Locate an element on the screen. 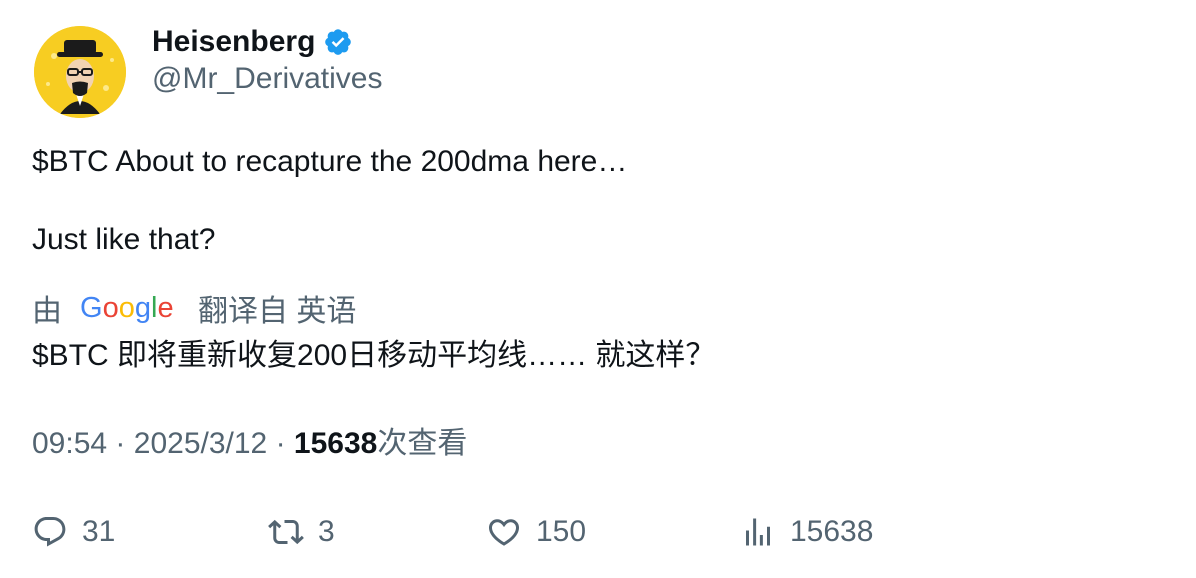  views-button: 15638 is located at coordinates (806, 532).